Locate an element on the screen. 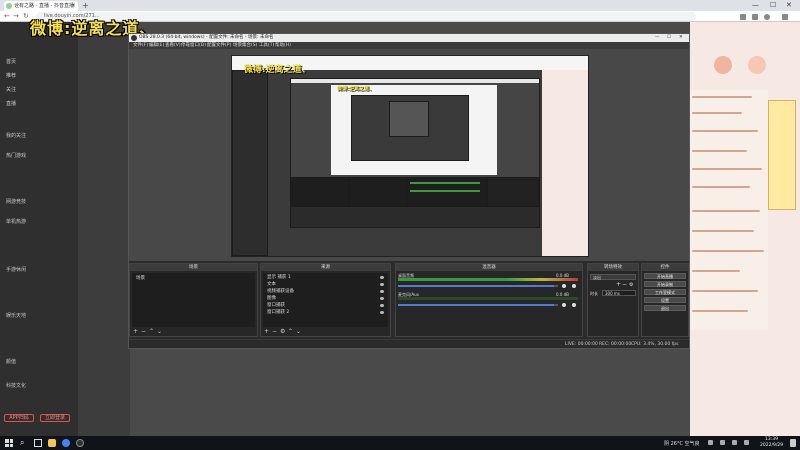 The height and width of the screenshot is (450, 800). source-item: 文本 is located at coordinates (271, 284).